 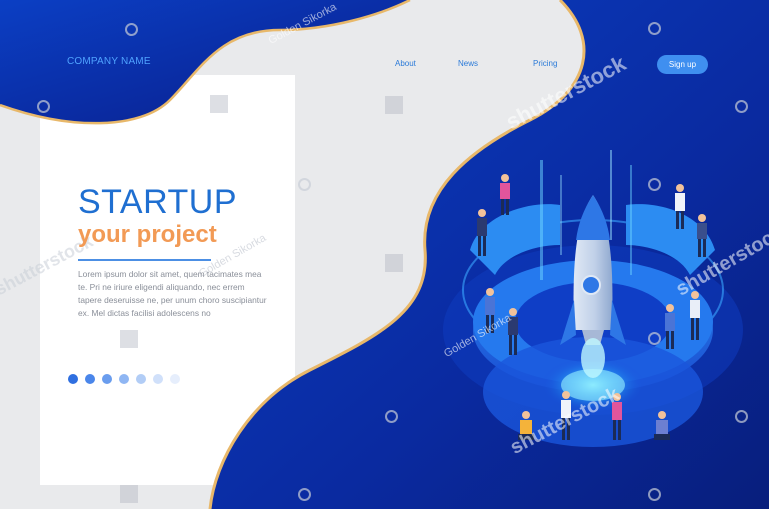 What do you see at coordinates (405, 63) in the screenshot?
I see `nav-about: About` at bounding box center [405, 63].